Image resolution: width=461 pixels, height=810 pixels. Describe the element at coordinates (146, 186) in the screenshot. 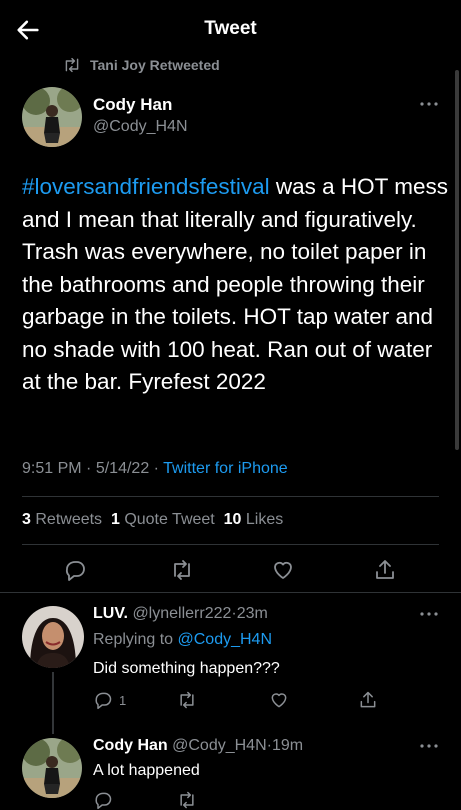

I see `hashtag-link: #loversandfriendsfestival` at that location.